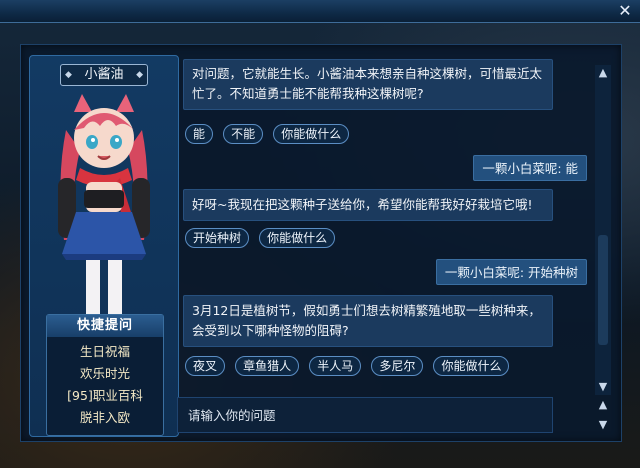 This screenshot has height=468, width=640. What do you see at coordinates (335, 366) in the screenshot?
I see `option-button: 半人马` at bounding box center [335, 366].